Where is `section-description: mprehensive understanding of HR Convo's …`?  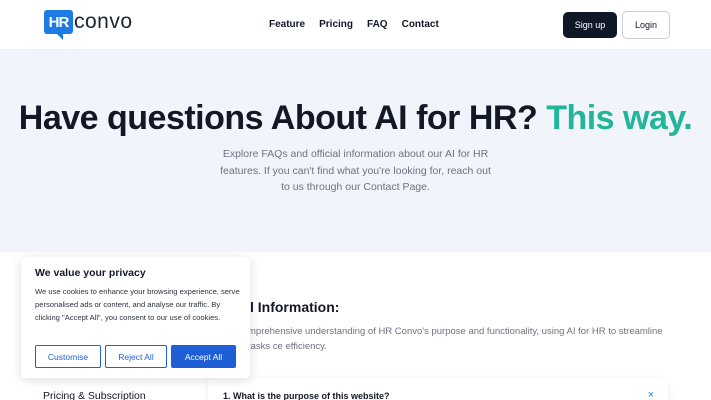
section-description: mprehensive understanding of HR Convo's … is located at coordinates (455, 339).